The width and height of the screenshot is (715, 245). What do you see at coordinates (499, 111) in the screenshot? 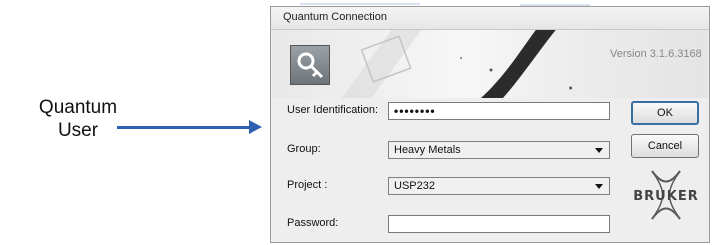
I see `user-id-field: ••••••••` at bounding box center [499, 111].